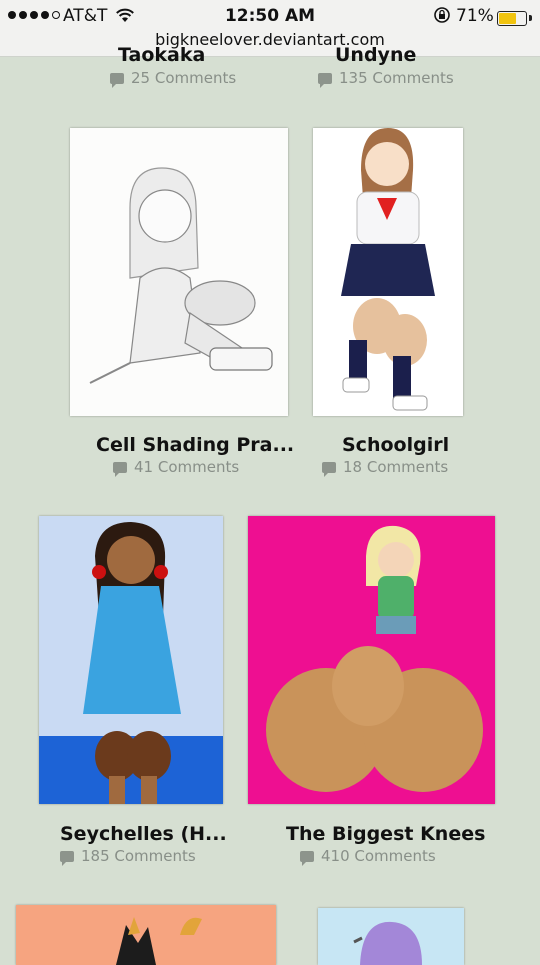  I want to click on address-bar-url: bigkneelover.deviantart.com, so click(270, 39).